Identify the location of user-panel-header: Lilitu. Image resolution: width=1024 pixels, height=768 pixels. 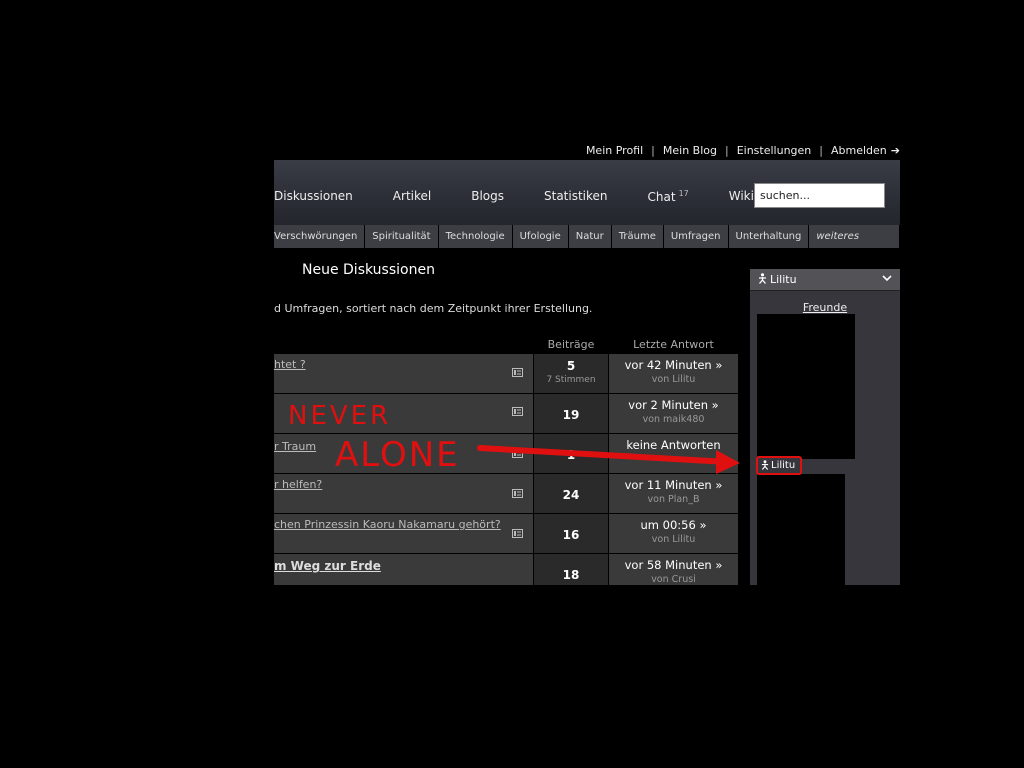
(825, 280).